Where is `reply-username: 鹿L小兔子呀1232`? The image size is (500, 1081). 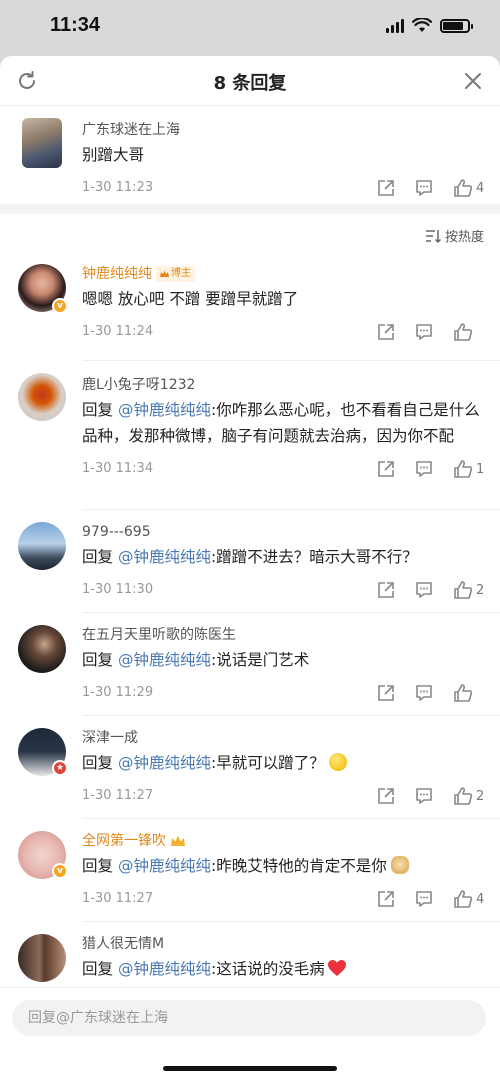
reply-username: 鹿L小兔子呀1232 is located at coordinates (283, 385).